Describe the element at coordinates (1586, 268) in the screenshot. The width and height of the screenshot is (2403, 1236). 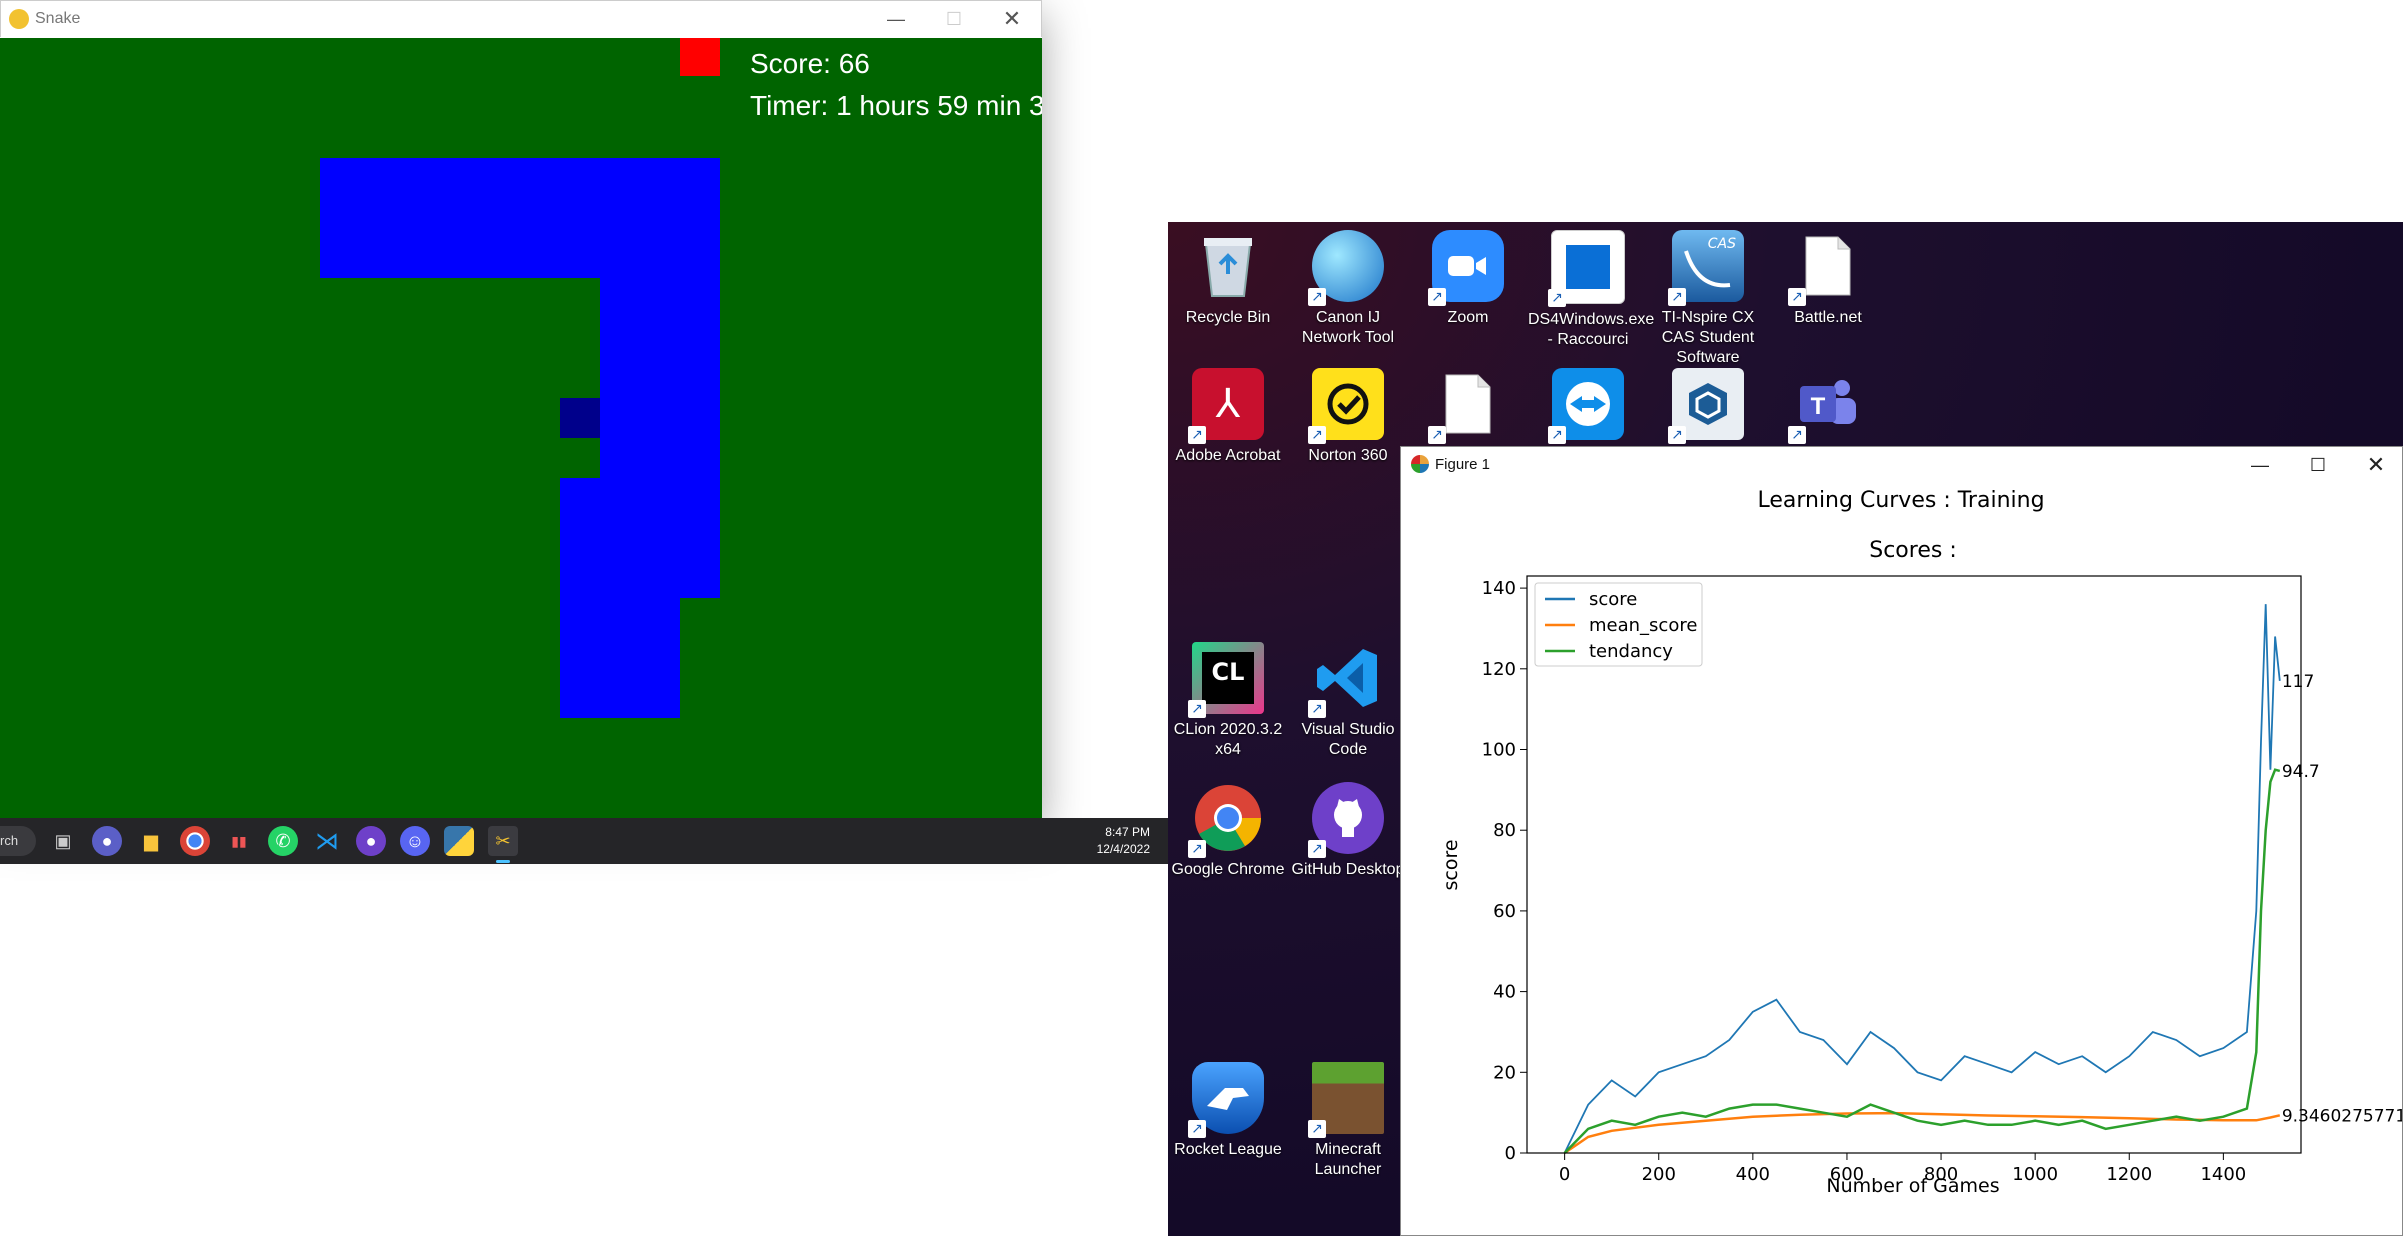
I see `ds4windows-icon: ↗` at that location.